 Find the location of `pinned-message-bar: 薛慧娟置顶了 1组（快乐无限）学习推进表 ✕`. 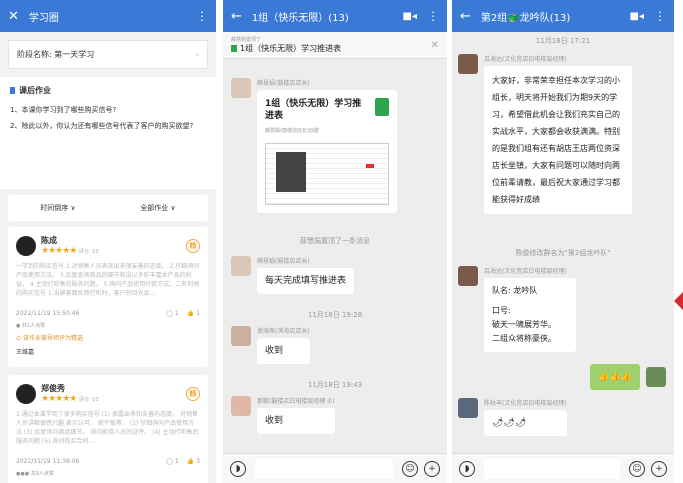

pinned-message-bar: 薛慧娟置顶了 1组（快乐无限）学习推进表 ✕ is located at coordinates (335, 45).